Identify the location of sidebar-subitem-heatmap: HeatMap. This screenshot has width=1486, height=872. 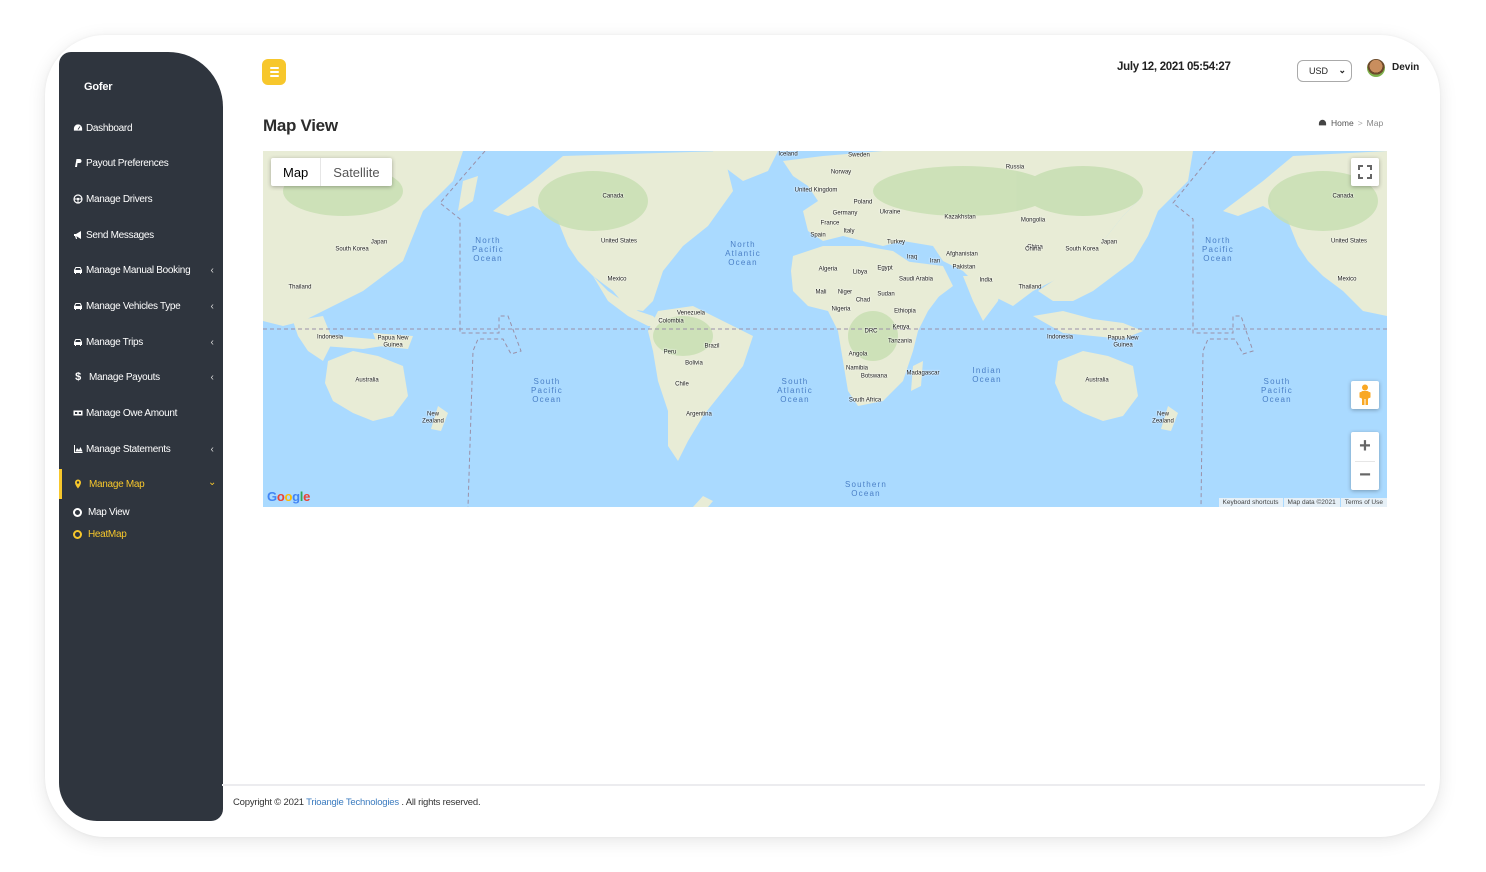
(100, 534).